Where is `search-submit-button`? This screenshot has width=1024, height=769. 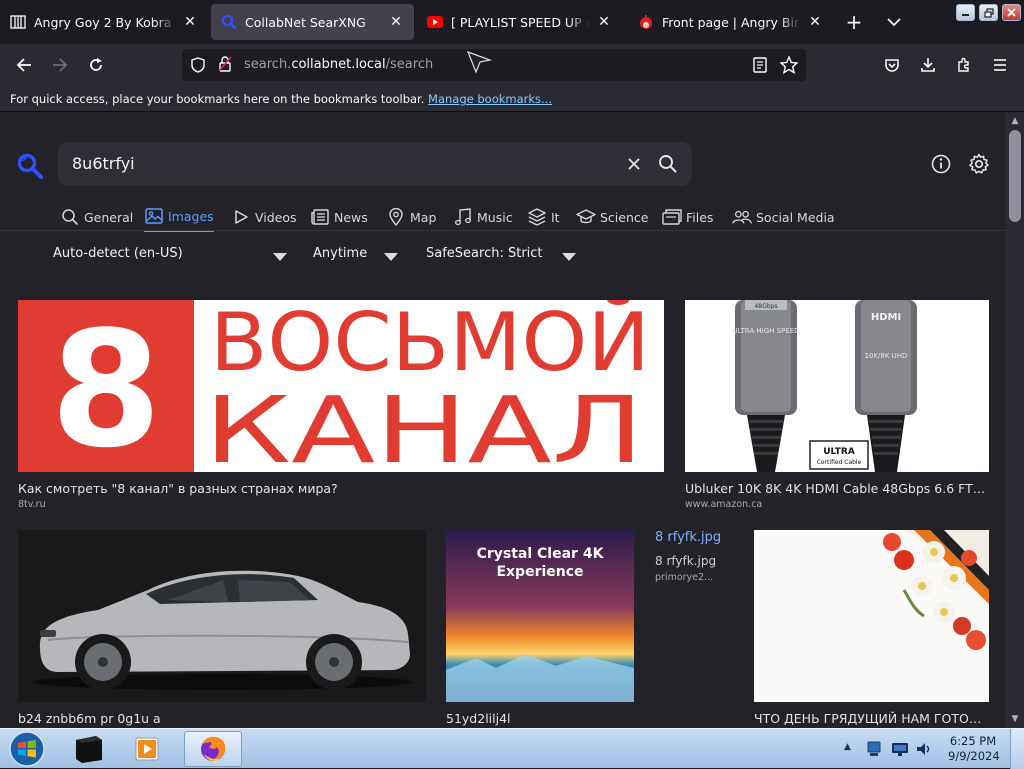
search-submit-button is located at coordinates (668, 164).